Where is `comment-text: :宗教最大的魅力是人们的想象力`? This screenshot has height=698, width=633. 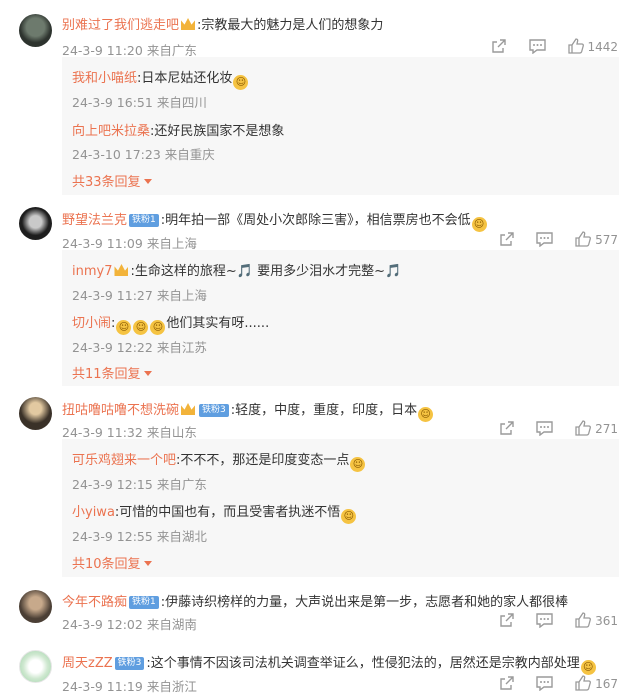 comment-text: :宗教最大的魅力是人们的想象力 is located at coordinates (290, 25).